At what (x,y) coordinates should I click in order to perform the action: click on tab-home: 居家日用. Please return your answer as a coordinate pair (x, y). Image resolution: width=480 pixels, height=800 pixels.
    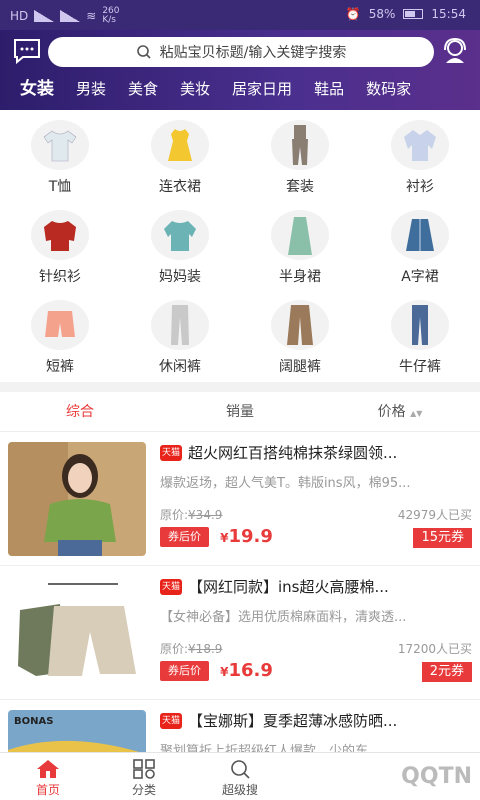
    Looking at the image, I should click on (262, 89).